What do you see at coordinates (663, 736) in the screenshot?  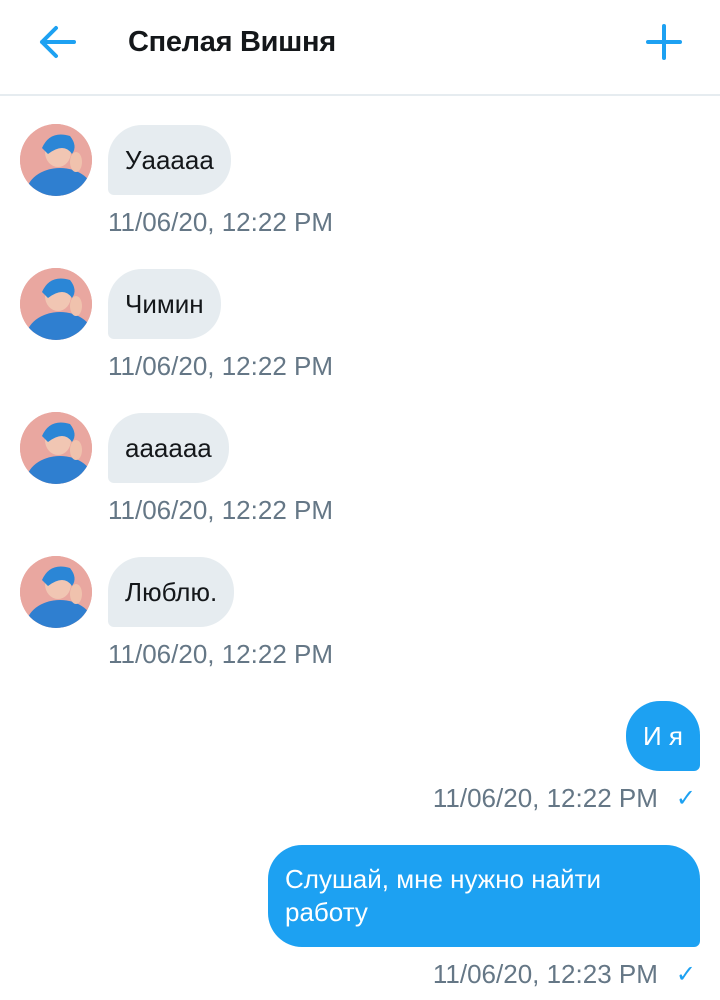 I see `message-bubble-outgoing: И я` at bounding box center [663, 736].